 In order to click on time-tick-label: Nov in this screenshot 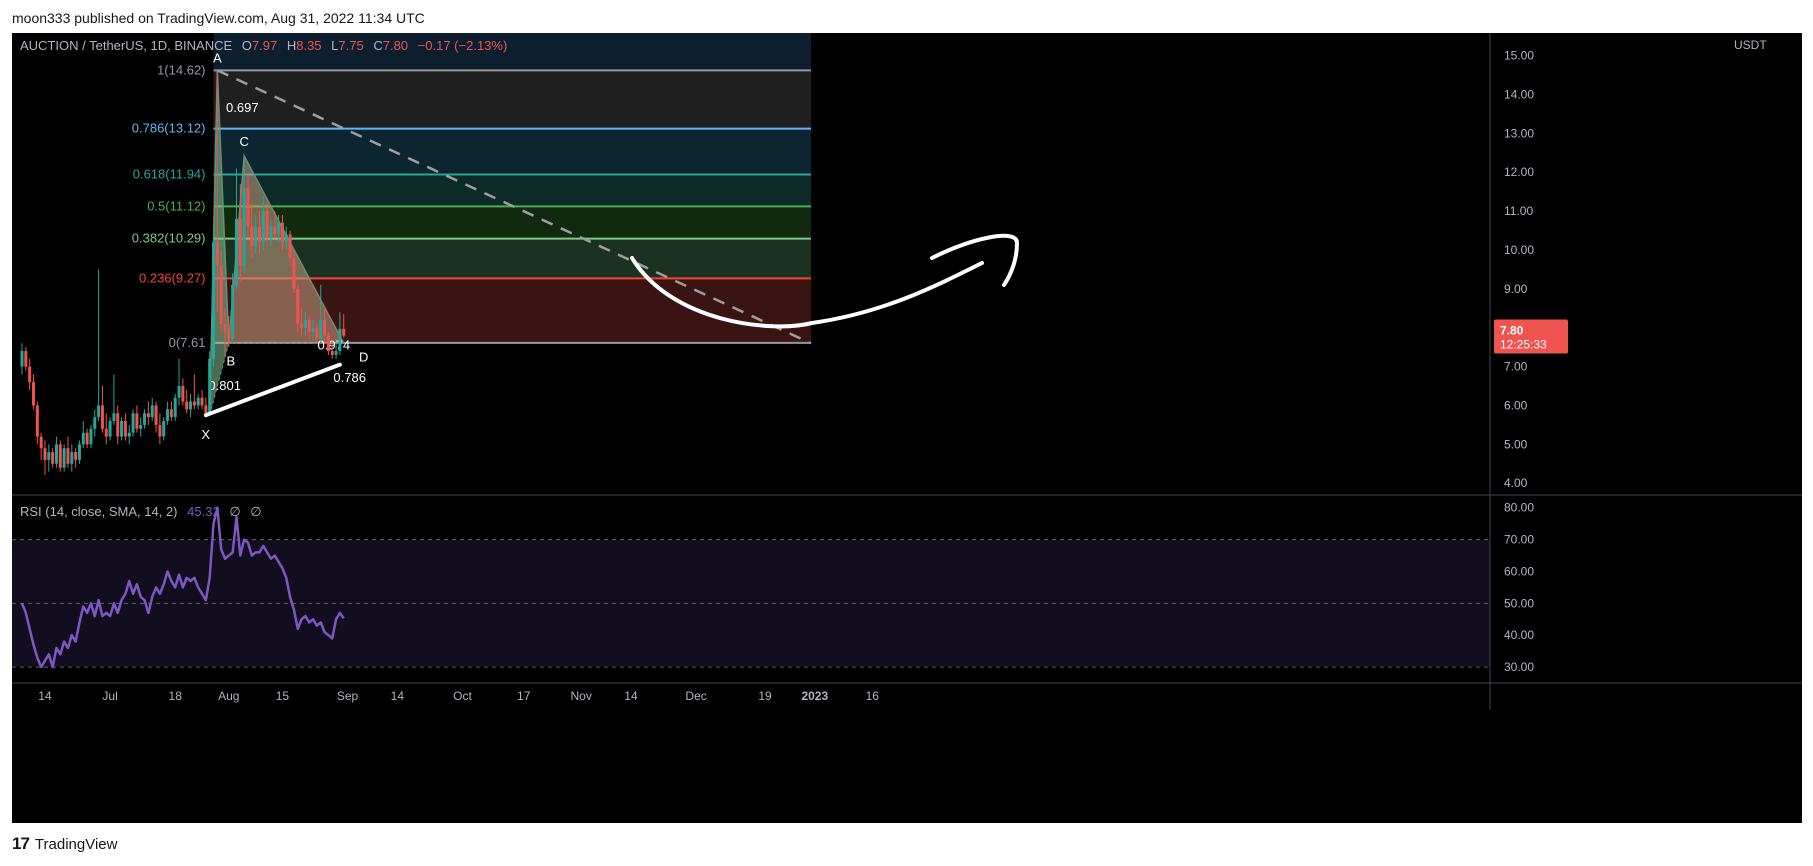, I will do `click(581, 696)`.